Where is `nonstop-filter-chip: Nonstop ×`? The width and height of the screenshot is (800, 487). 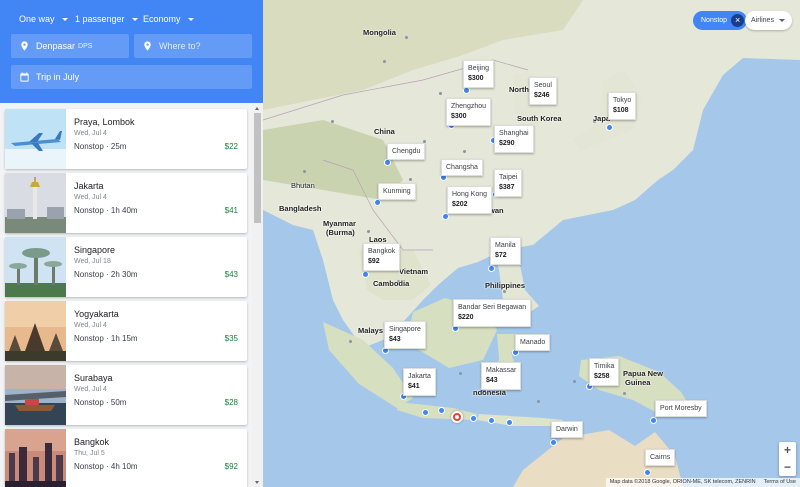
nonstop-filter-chip: Nonstop × is located at coordinates (720, 20).